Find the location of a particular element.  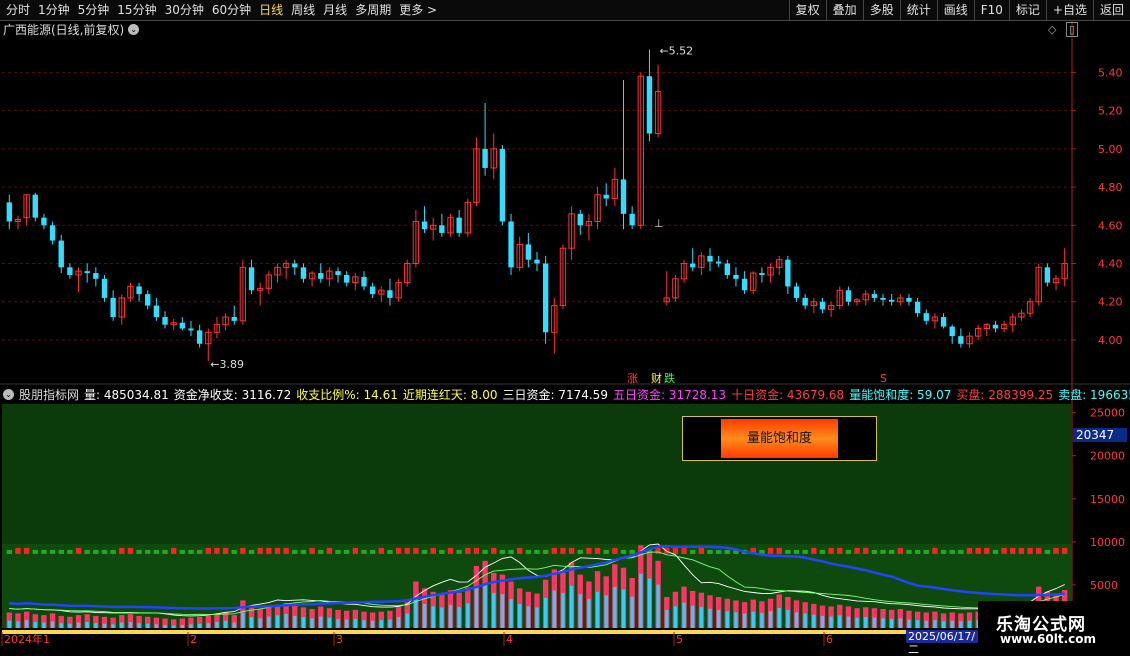

toolbar-button-5: F10 is located at coordinates (991, 10).